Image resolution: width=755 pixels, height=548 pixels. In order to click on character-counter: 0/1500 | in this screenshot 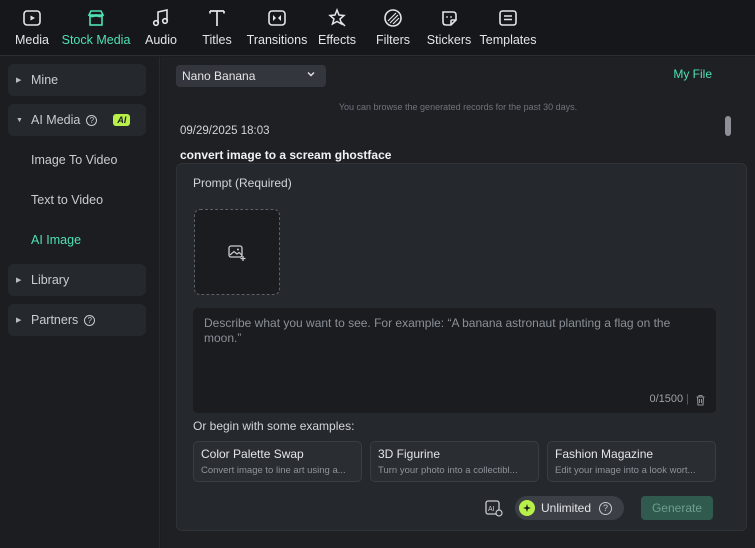, I will do `click(677, 399)`.